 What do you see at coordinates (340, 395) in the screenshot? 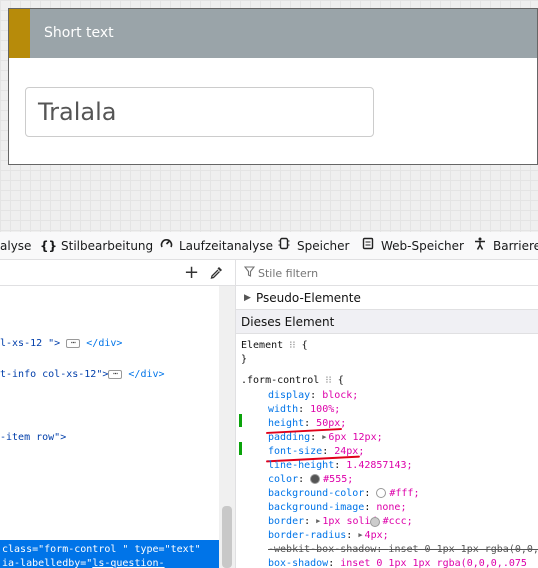
I see `property-value: block;` at bounding box center [340, 395].